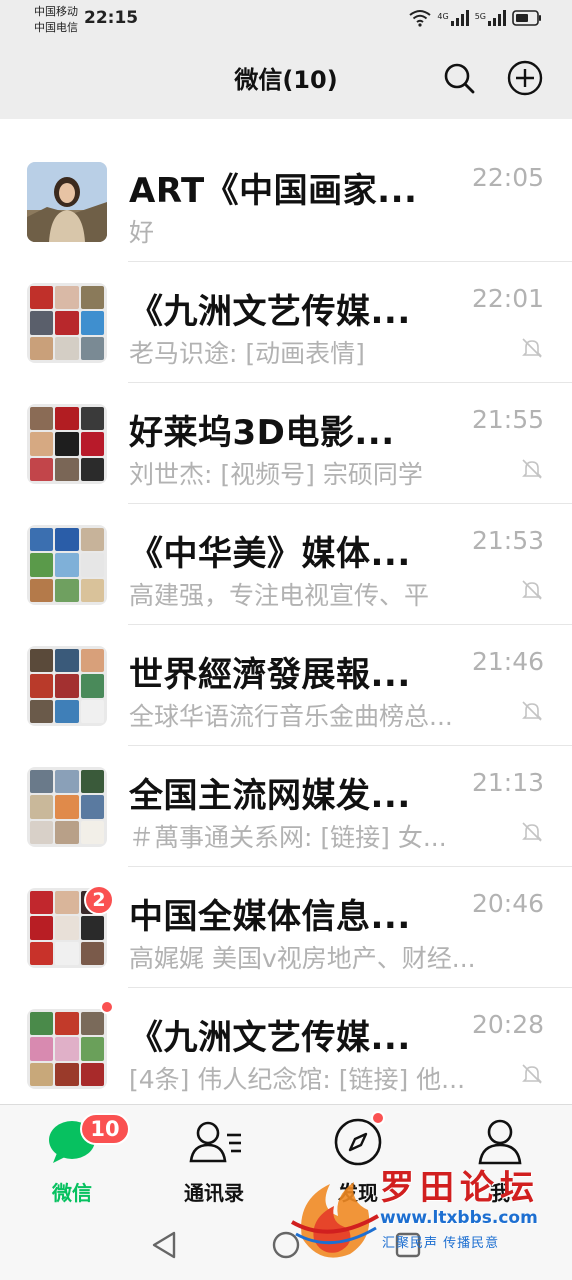  What do you see at coordinates (286, 21) in the screenshot?
I see `status-bar: 中国移动 中国电信 22:15 4G 5G` at bounding box center [286, 21].